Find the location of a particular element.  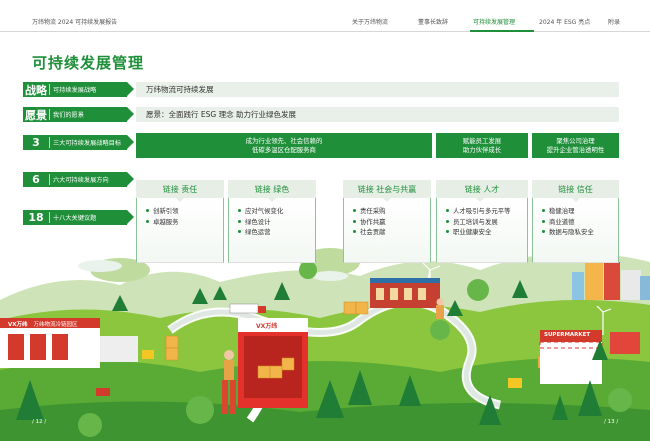

warehouse-sign-text: 万纬物流冷链园区 is located at coordinates (55, 325).